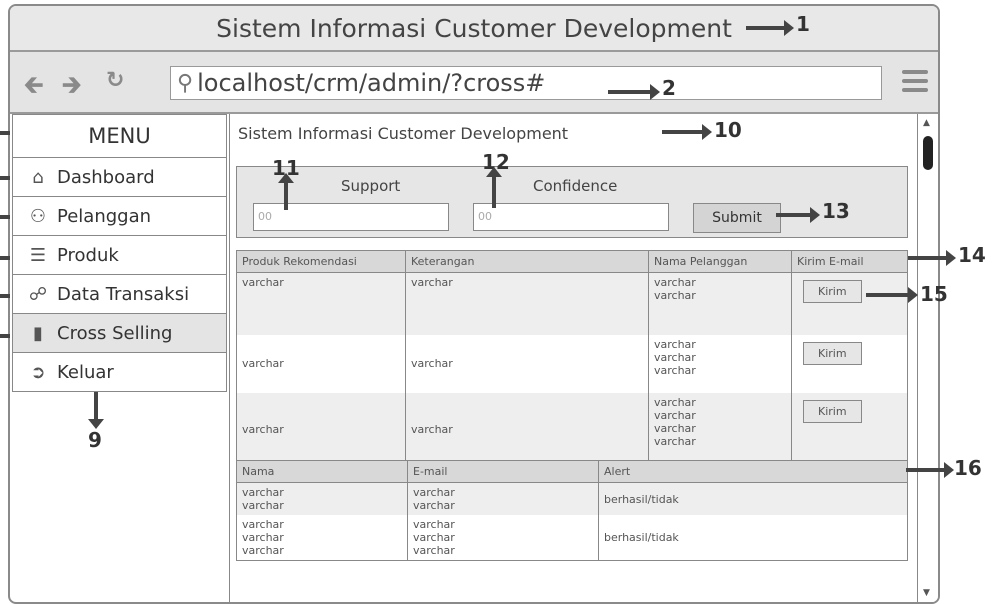  What do you see at coordinates (403, 133) in the screenshot?
I see `page-title: Sistem Informasi Customer Development` at bounding box center [403, 133].